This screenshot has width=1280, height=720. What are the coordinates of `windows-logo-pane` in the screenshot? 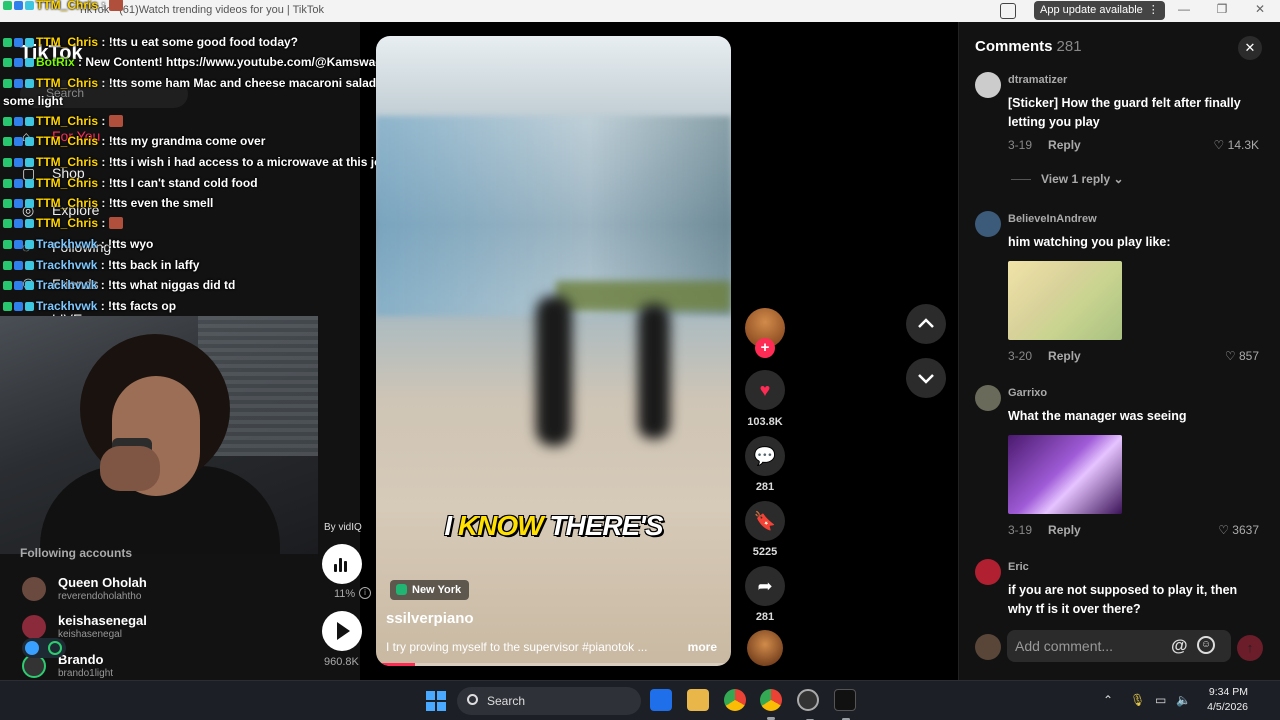 It's located at (441, 695).